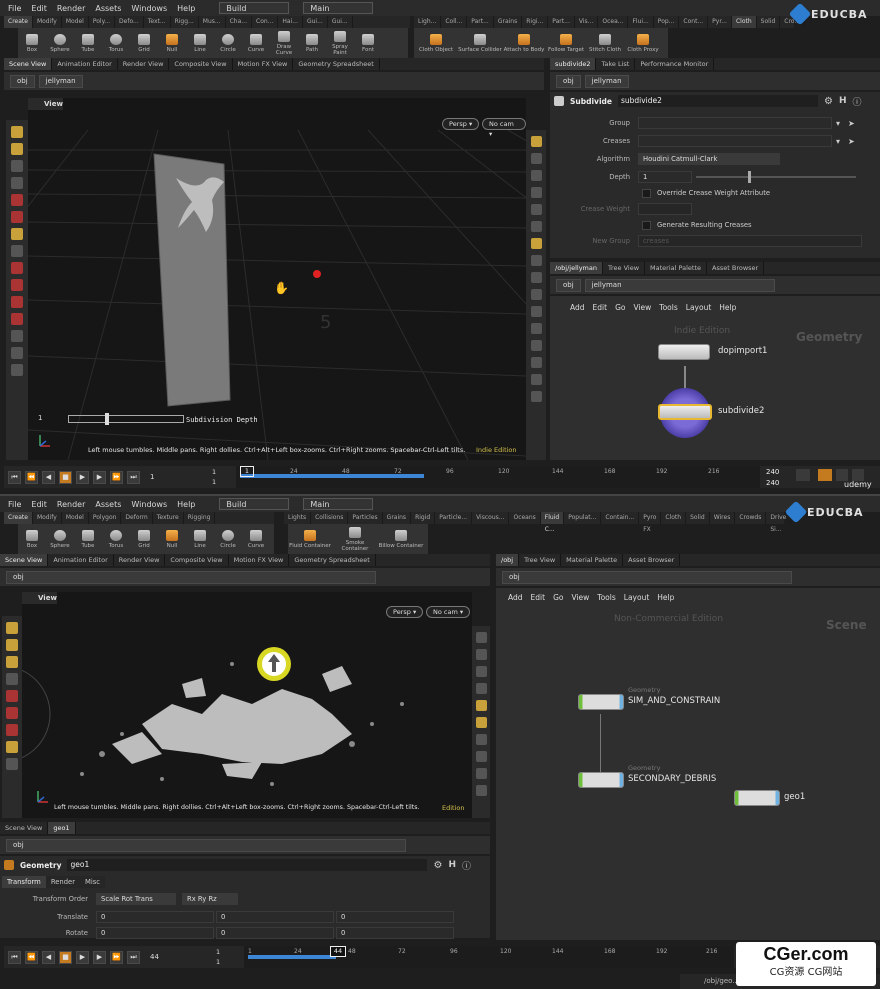 The height and width of the screenshot is (989, 880). Describe the element at coordinates (186, 504) in the screenshot. I see `menu-help: Help` at that location.